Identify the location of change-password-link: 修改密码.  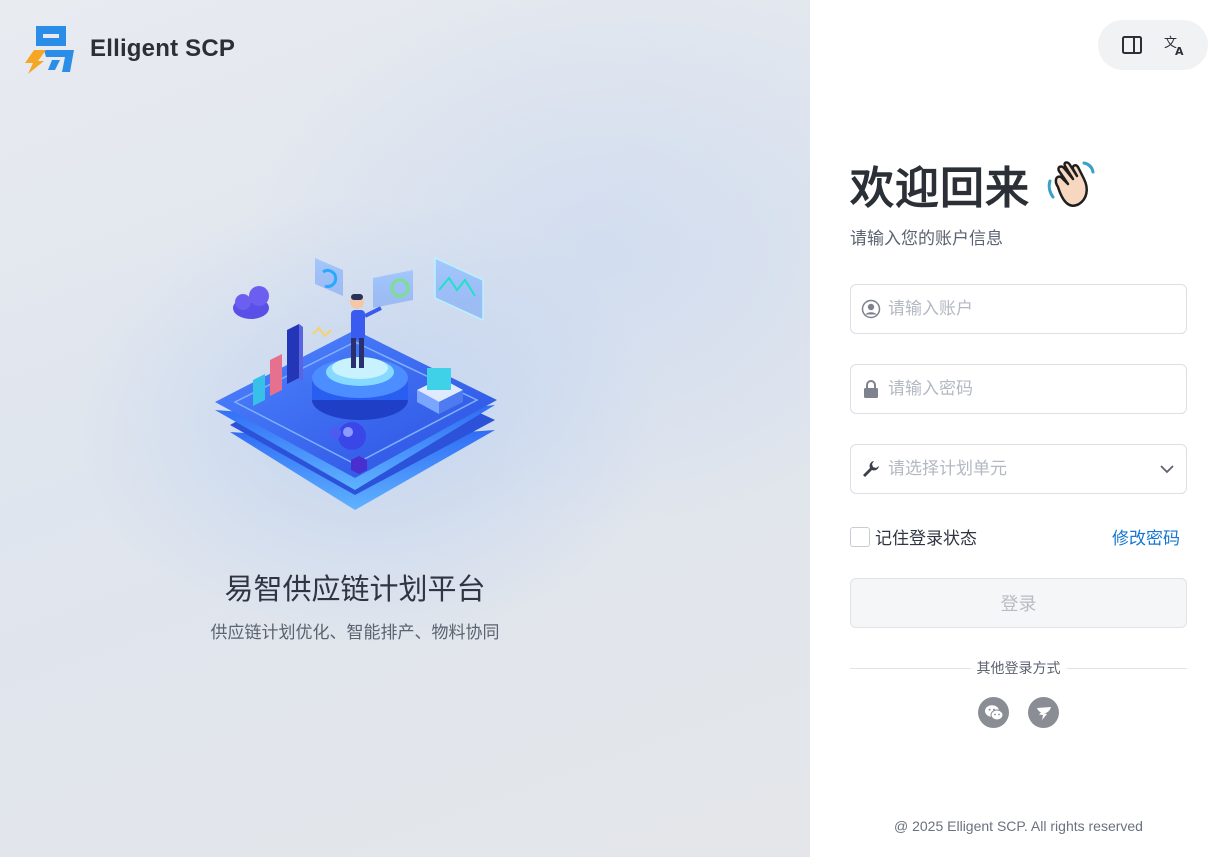
(1146, 536).